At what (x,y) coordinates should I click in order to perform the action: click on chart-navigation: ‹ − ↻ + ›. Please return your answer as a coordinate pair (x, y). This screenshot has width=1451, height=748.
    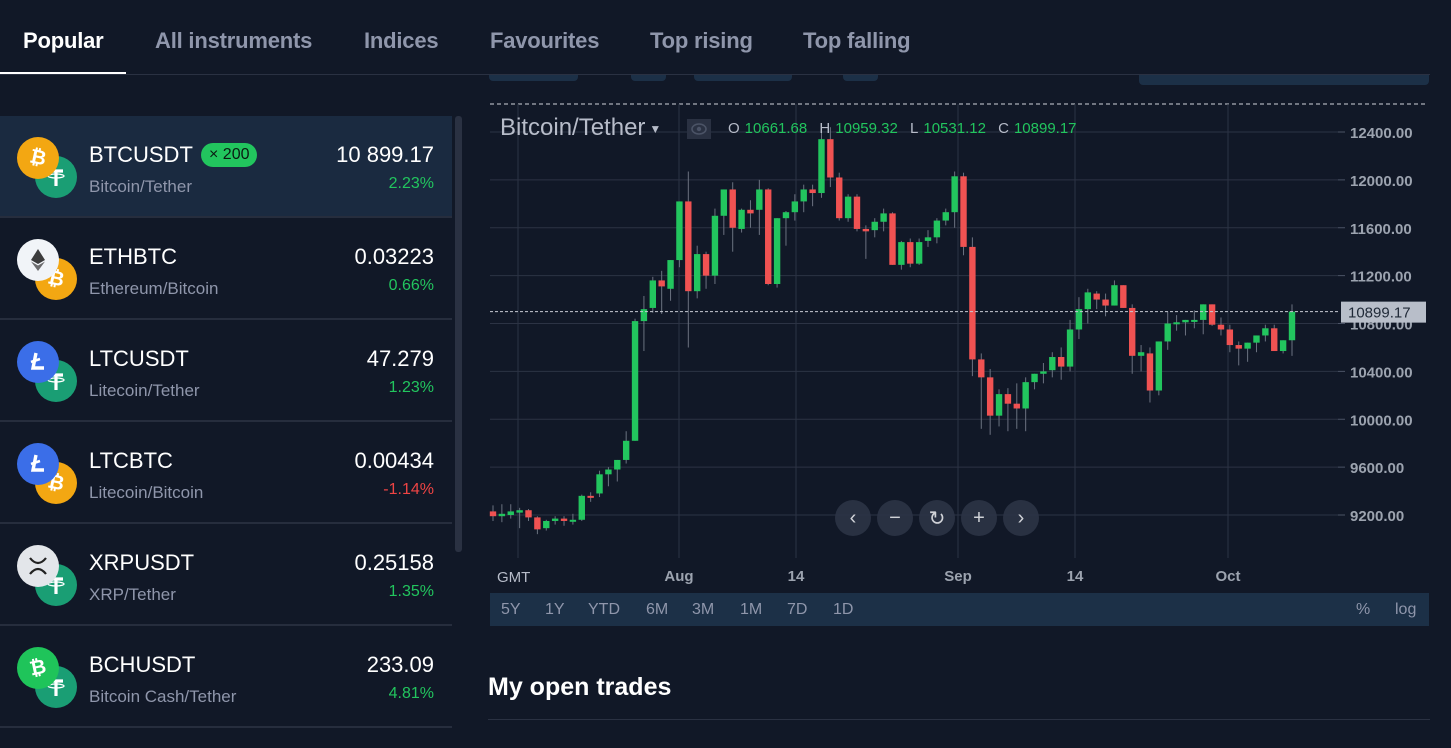
    Looking at the image, I should click on (937, 518).